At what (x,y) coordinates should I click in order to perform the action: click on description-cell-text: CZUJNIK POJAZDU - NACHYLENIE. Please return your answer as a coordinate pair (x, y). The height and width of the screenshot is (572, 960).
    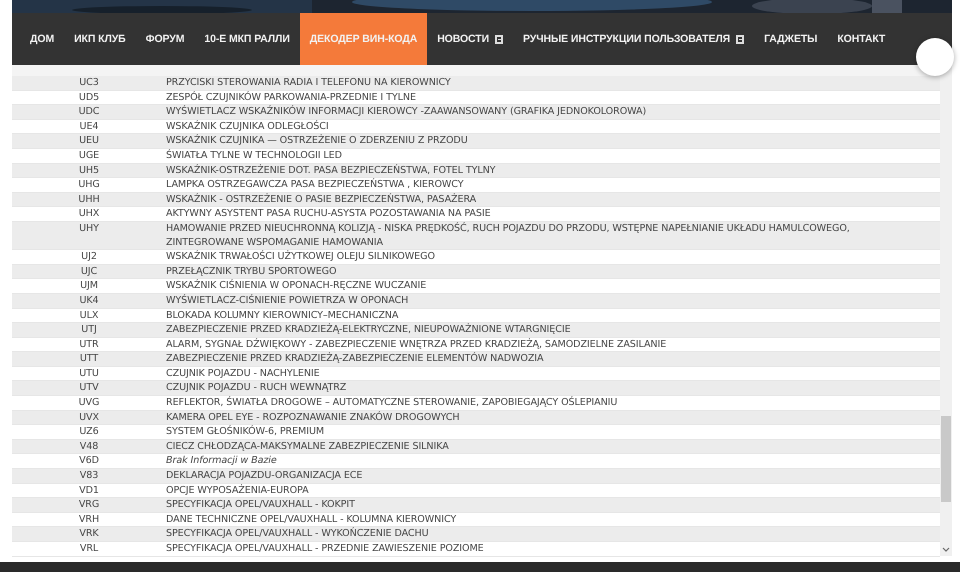
    Looking at the image, I should click on (243, 373).